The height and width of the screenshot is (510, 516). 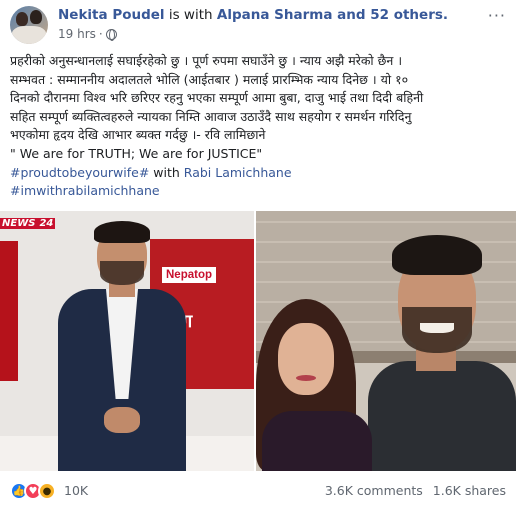 What do you see at coordinates (28, 223) in the screenshot?
I see `news-channel-logo: NEWS 24` at bounding box center [28, 223].